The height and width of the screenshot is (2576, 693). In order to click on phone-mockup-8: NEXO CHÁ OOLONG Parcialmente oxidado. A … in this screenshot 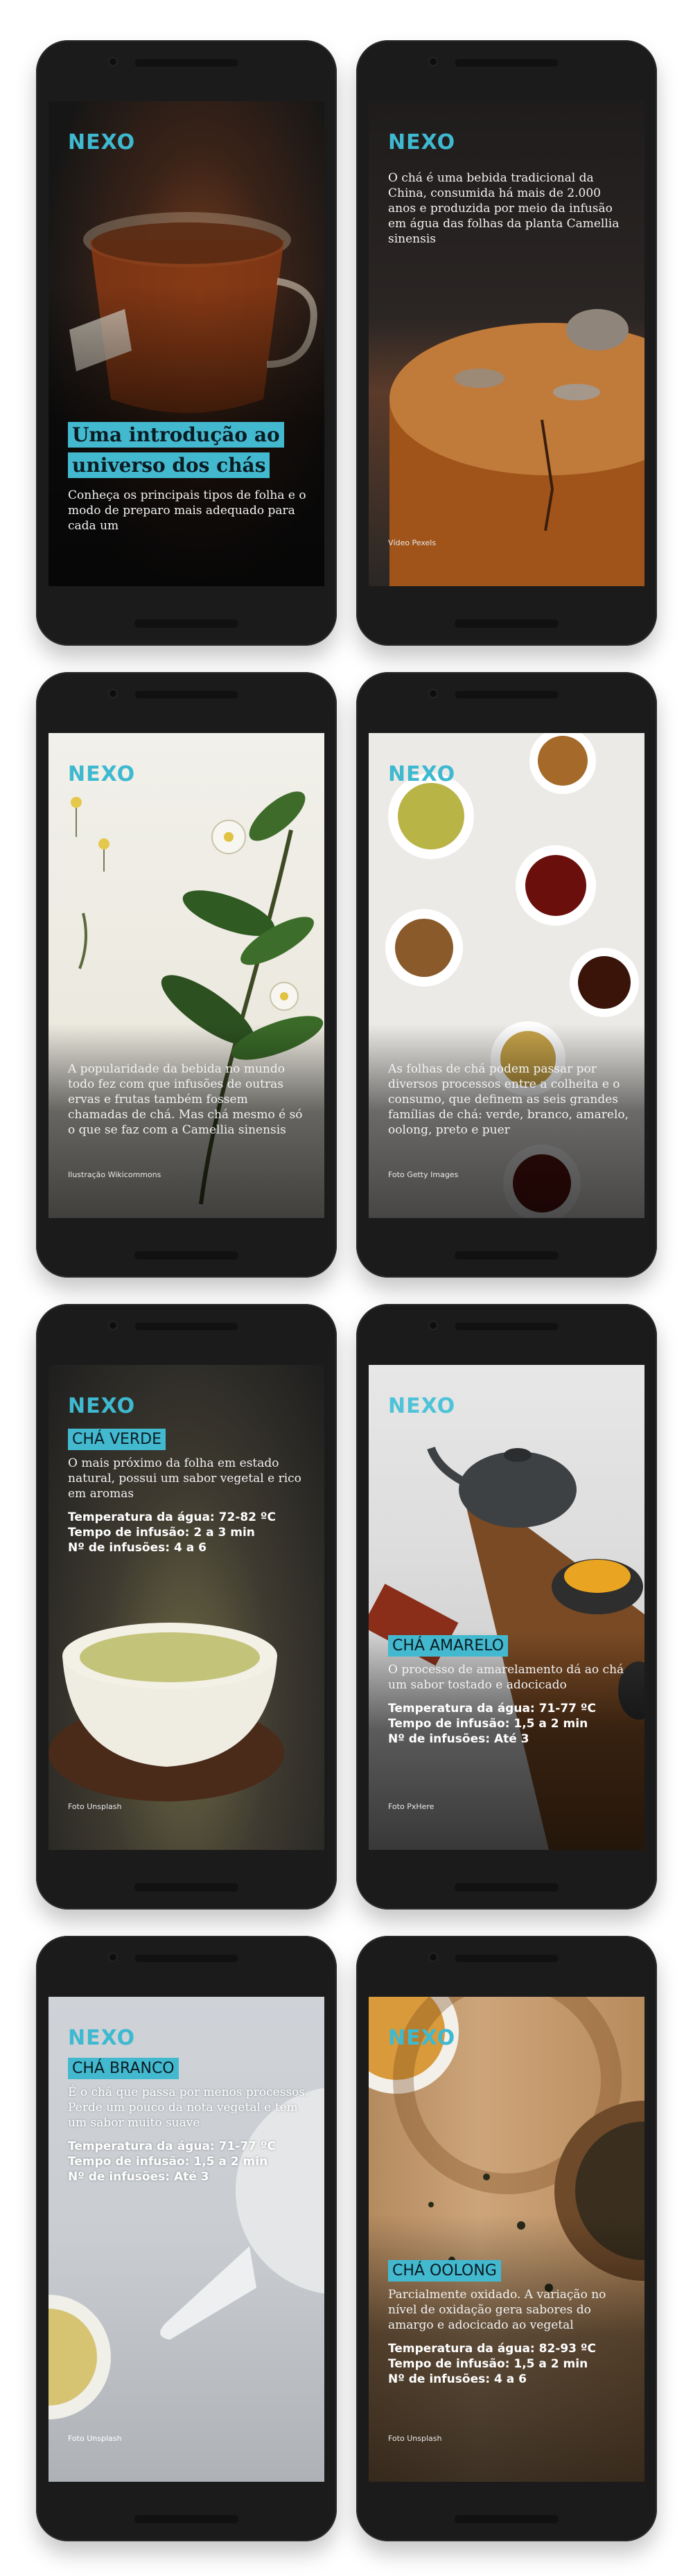, I will do `click(506, 2238)`.